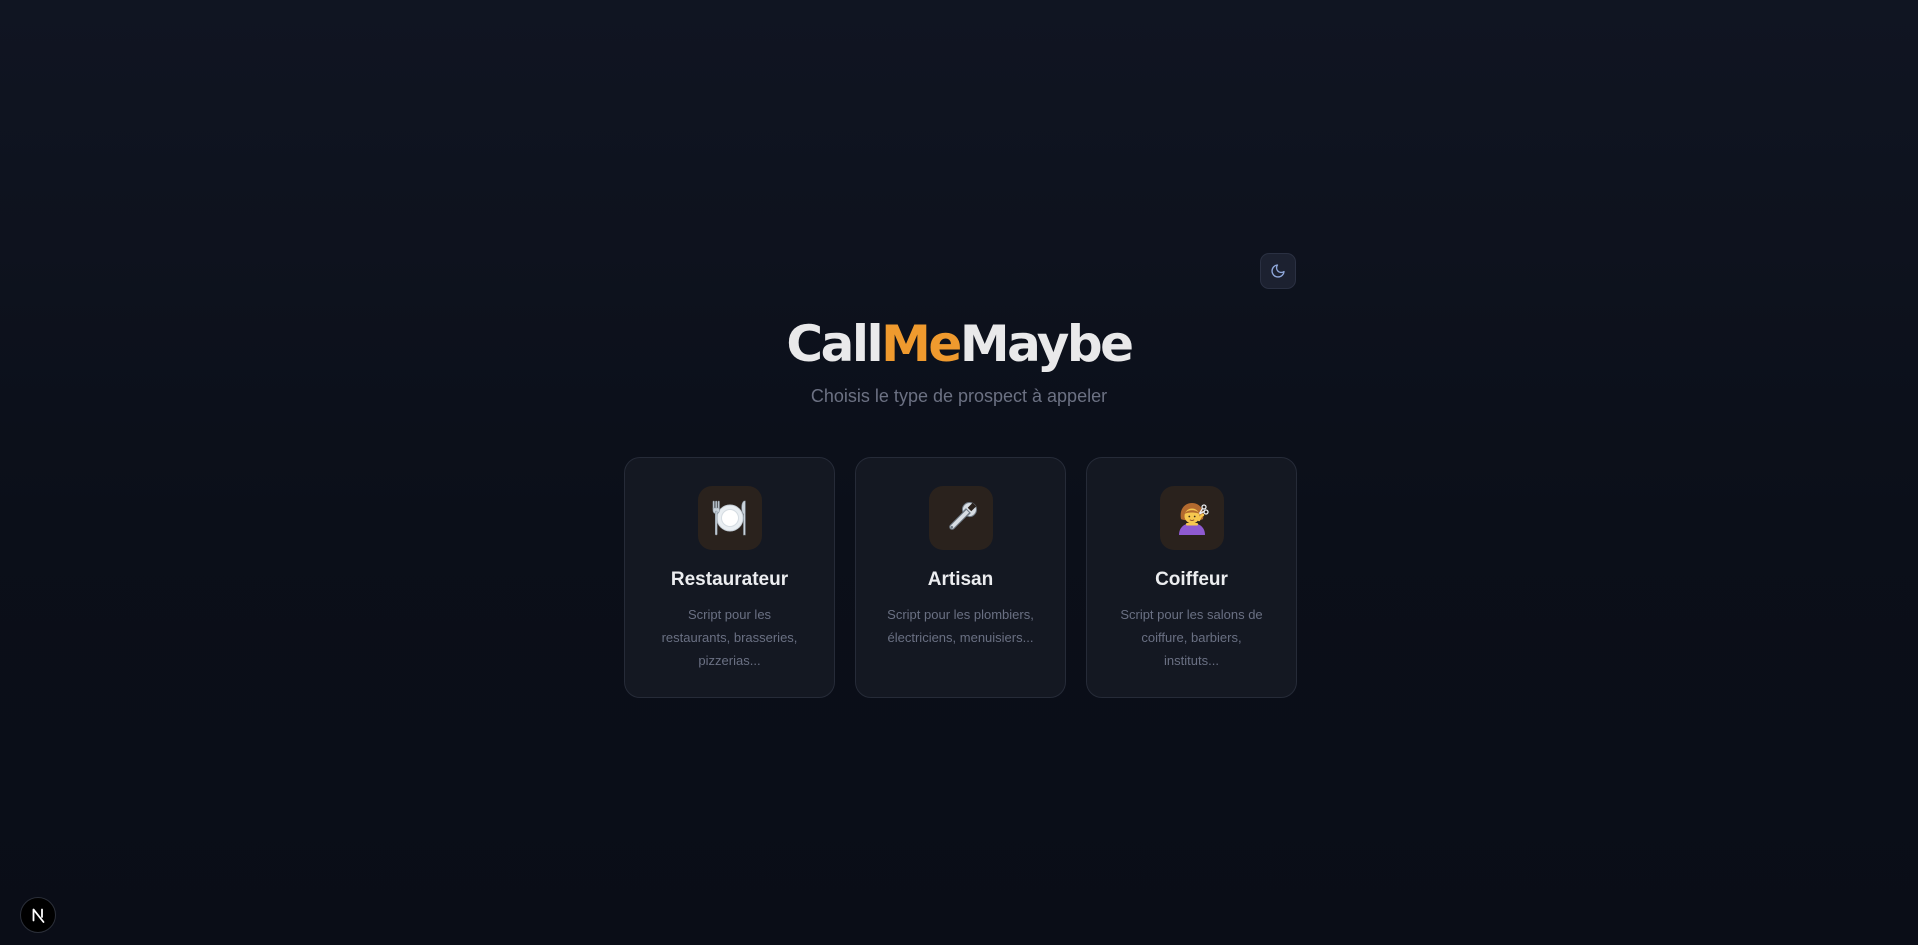  I want to click on app-title: CallMeMaybe, so click(959, 344).